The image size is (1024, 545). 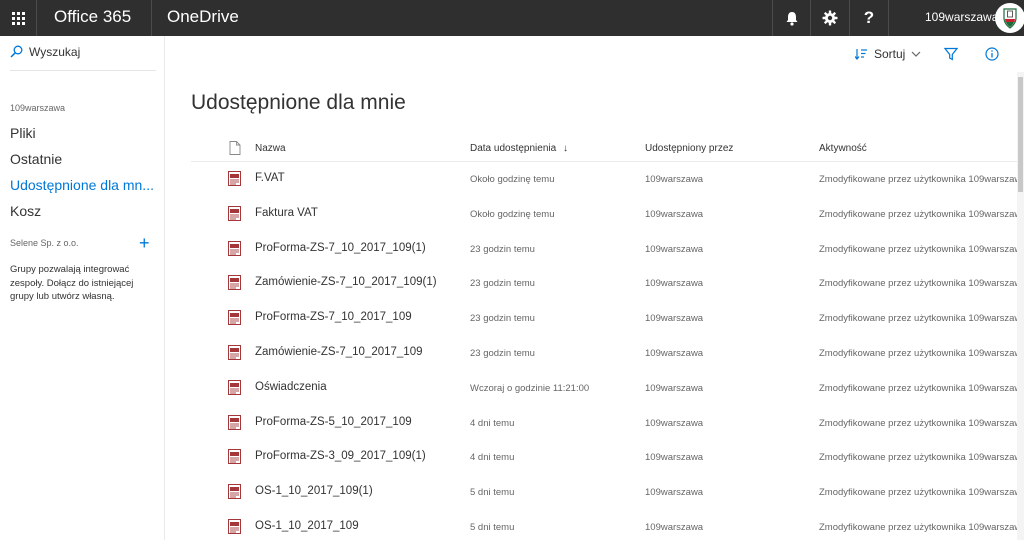 What do you see at coordinates (530, 388) in the screenshot?
I see `shared-date: Wczoraj o godzinie 11:21:00` at bounding box center [530, 388].